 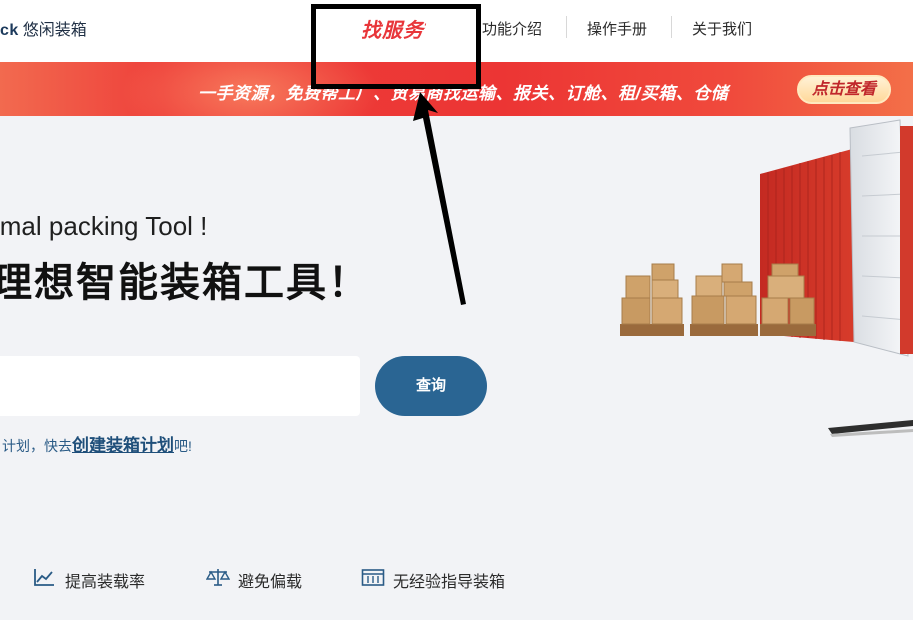 What do you see at coordinates (439, 198) in the screenshot?
I see `annotation-arrow-icon` at bounding box center [439, 198].